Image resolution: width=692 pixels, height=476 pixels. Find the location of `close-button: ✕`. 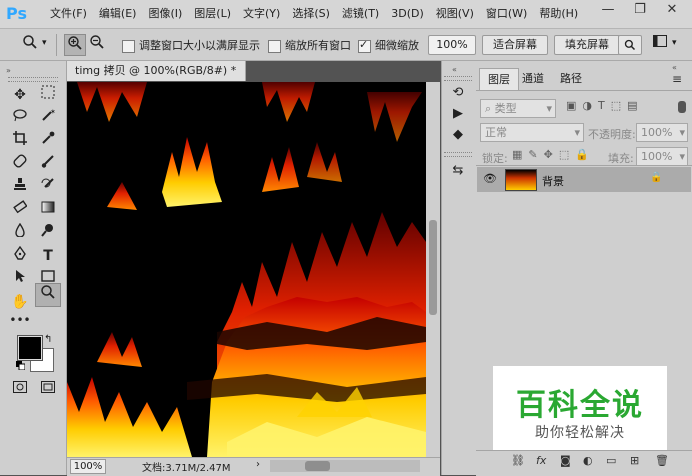

close-button: ✕ is located at coordinates (672, 11).